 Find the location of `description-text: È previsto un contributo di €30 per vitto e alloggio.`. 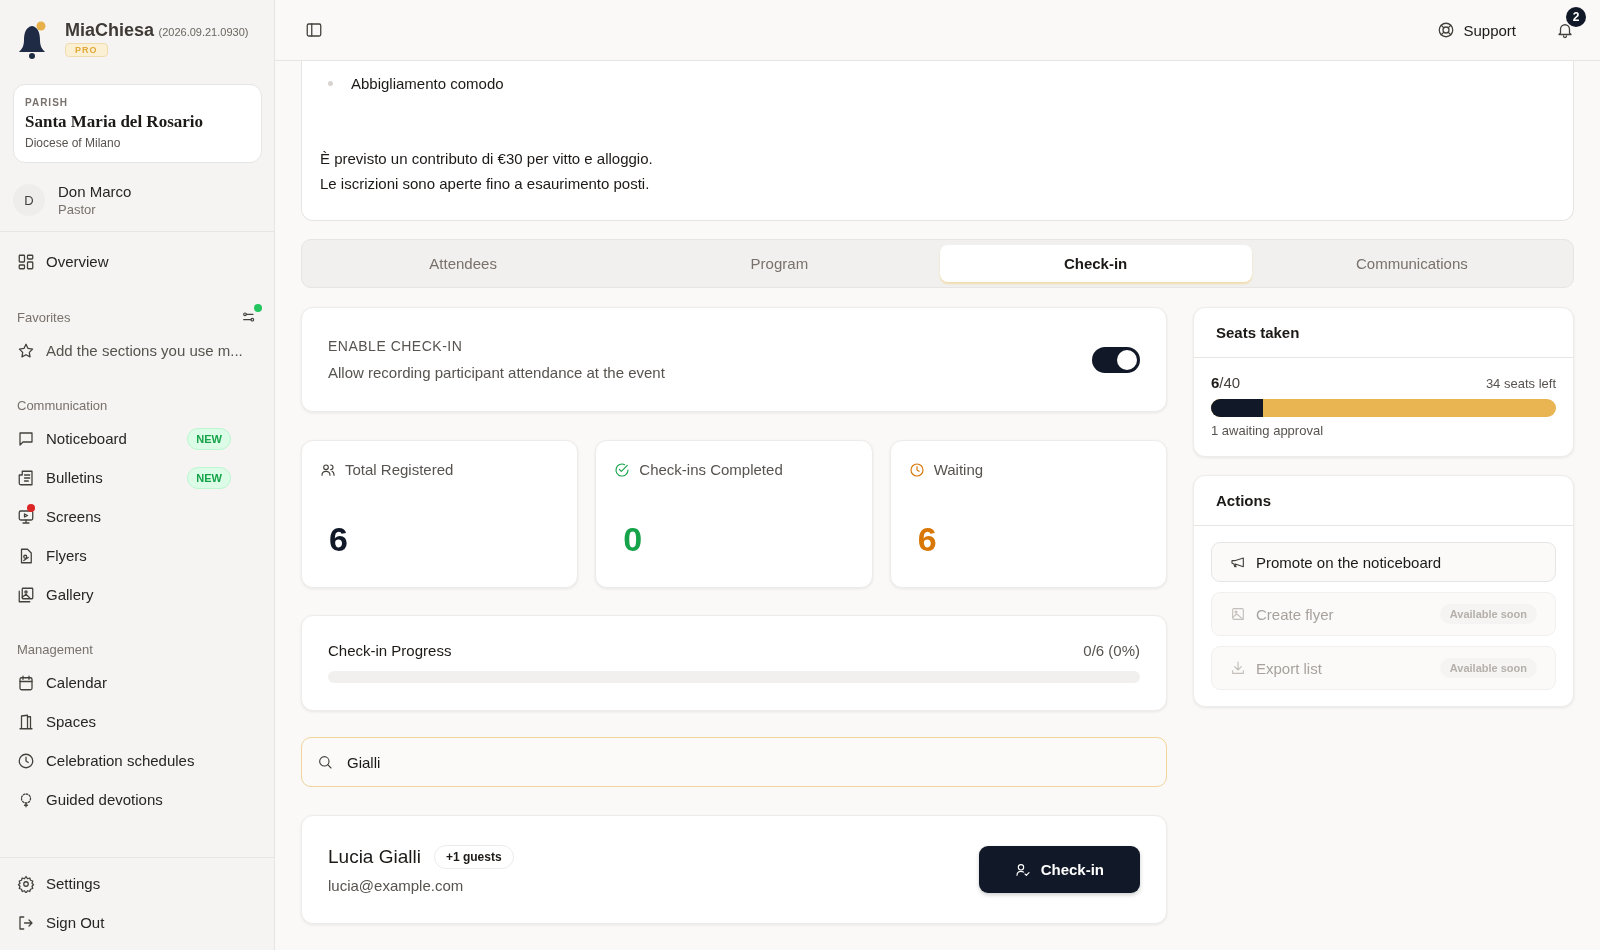

description-text: È previsto un contributo di €30 per vitto e alloggio. is located at coordinates (487, 158).